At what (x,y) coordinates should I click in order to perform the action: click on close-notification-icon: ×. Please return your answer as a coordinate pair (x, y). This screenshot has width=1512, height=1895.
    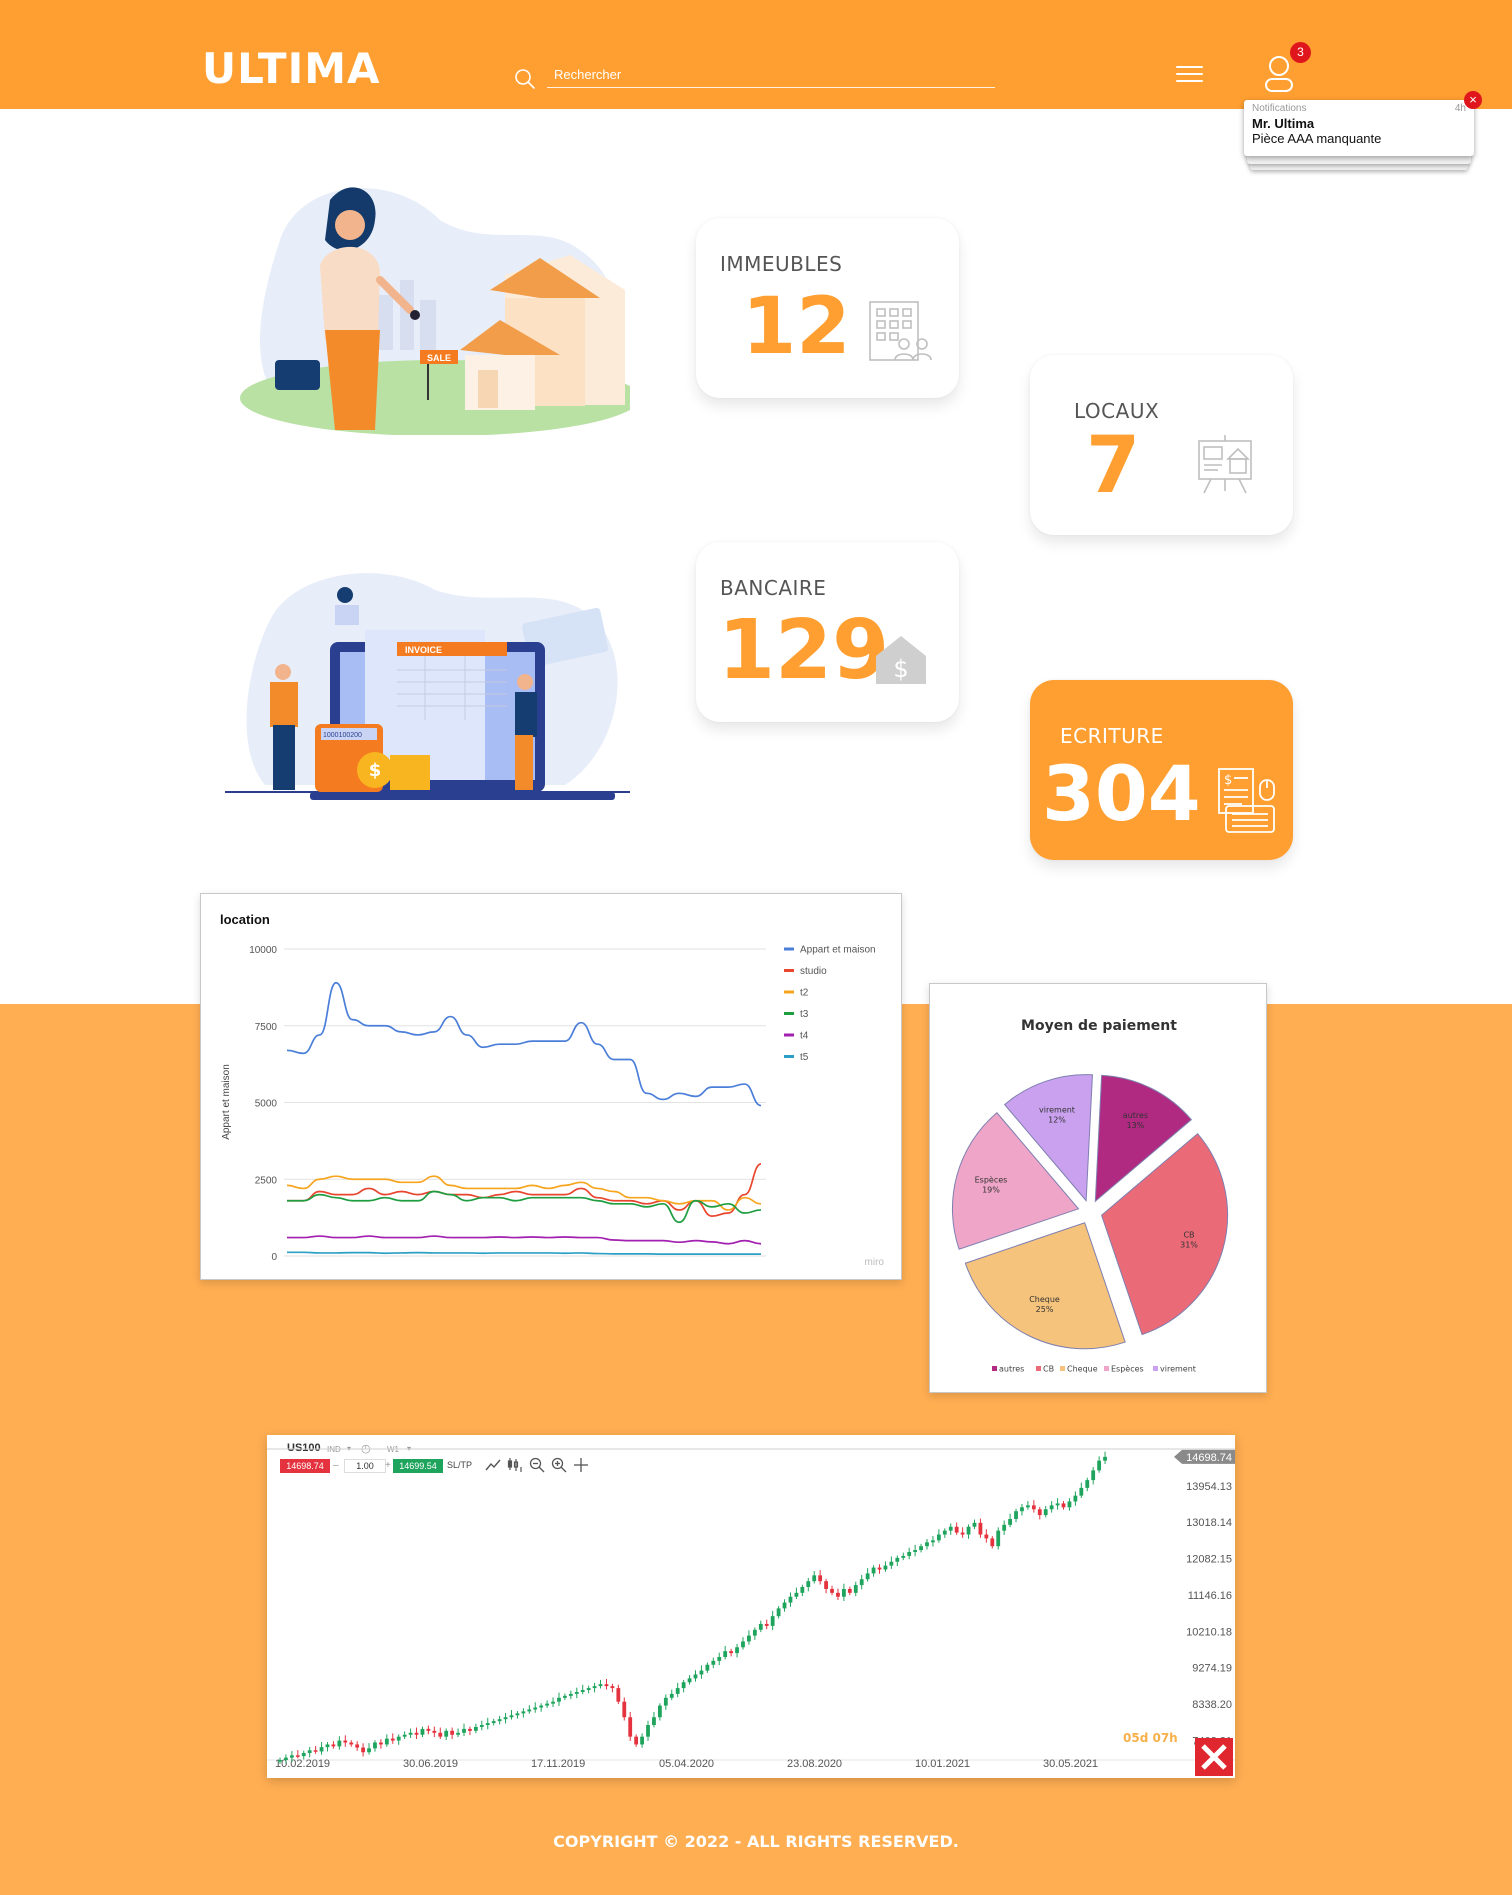
    Looking at the image, I should click on (1473, 100).